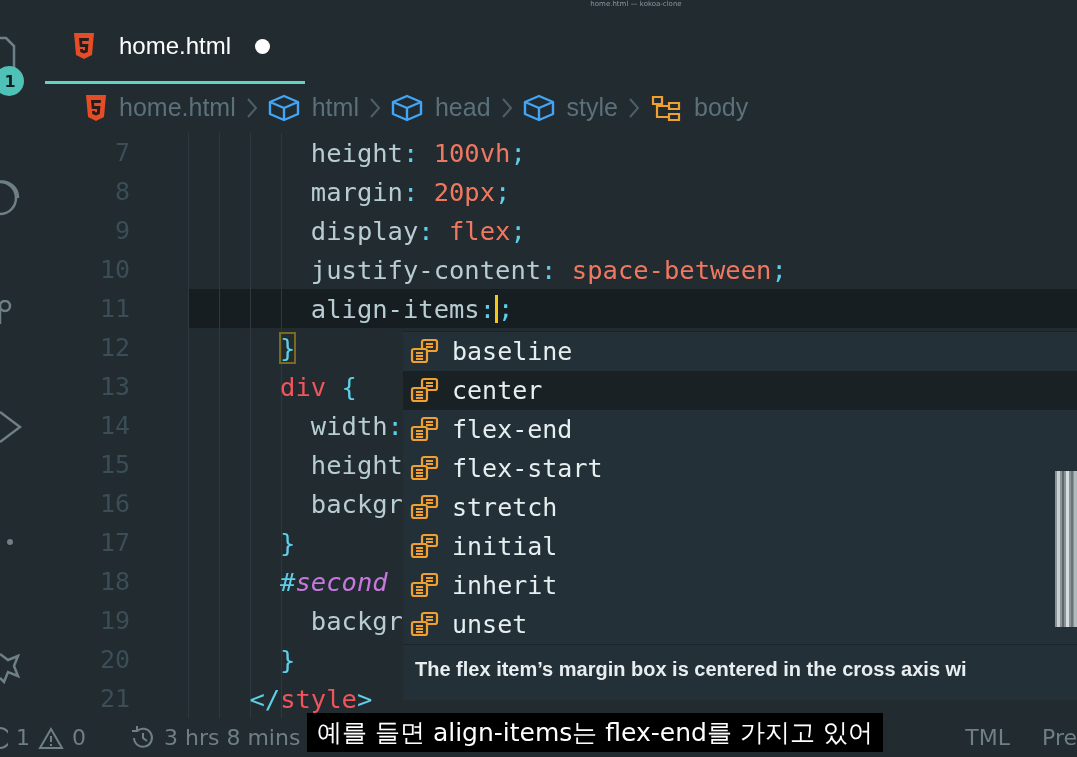  Describe the element at coordinates (10, 542) in the screenshot. I see `dot-icon` at that location.